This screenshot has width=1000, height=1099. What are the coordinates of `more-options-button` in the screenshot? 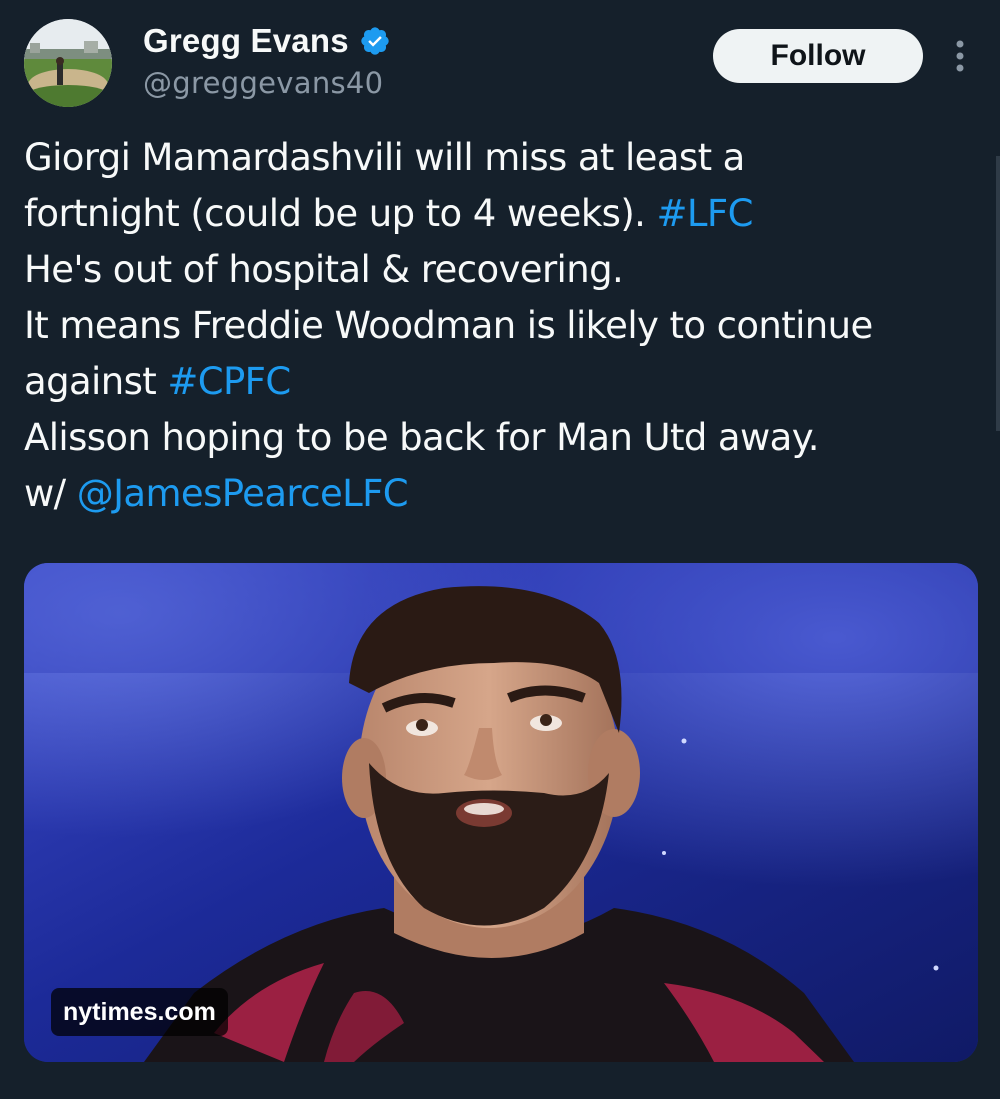 It's located at (960, 56).